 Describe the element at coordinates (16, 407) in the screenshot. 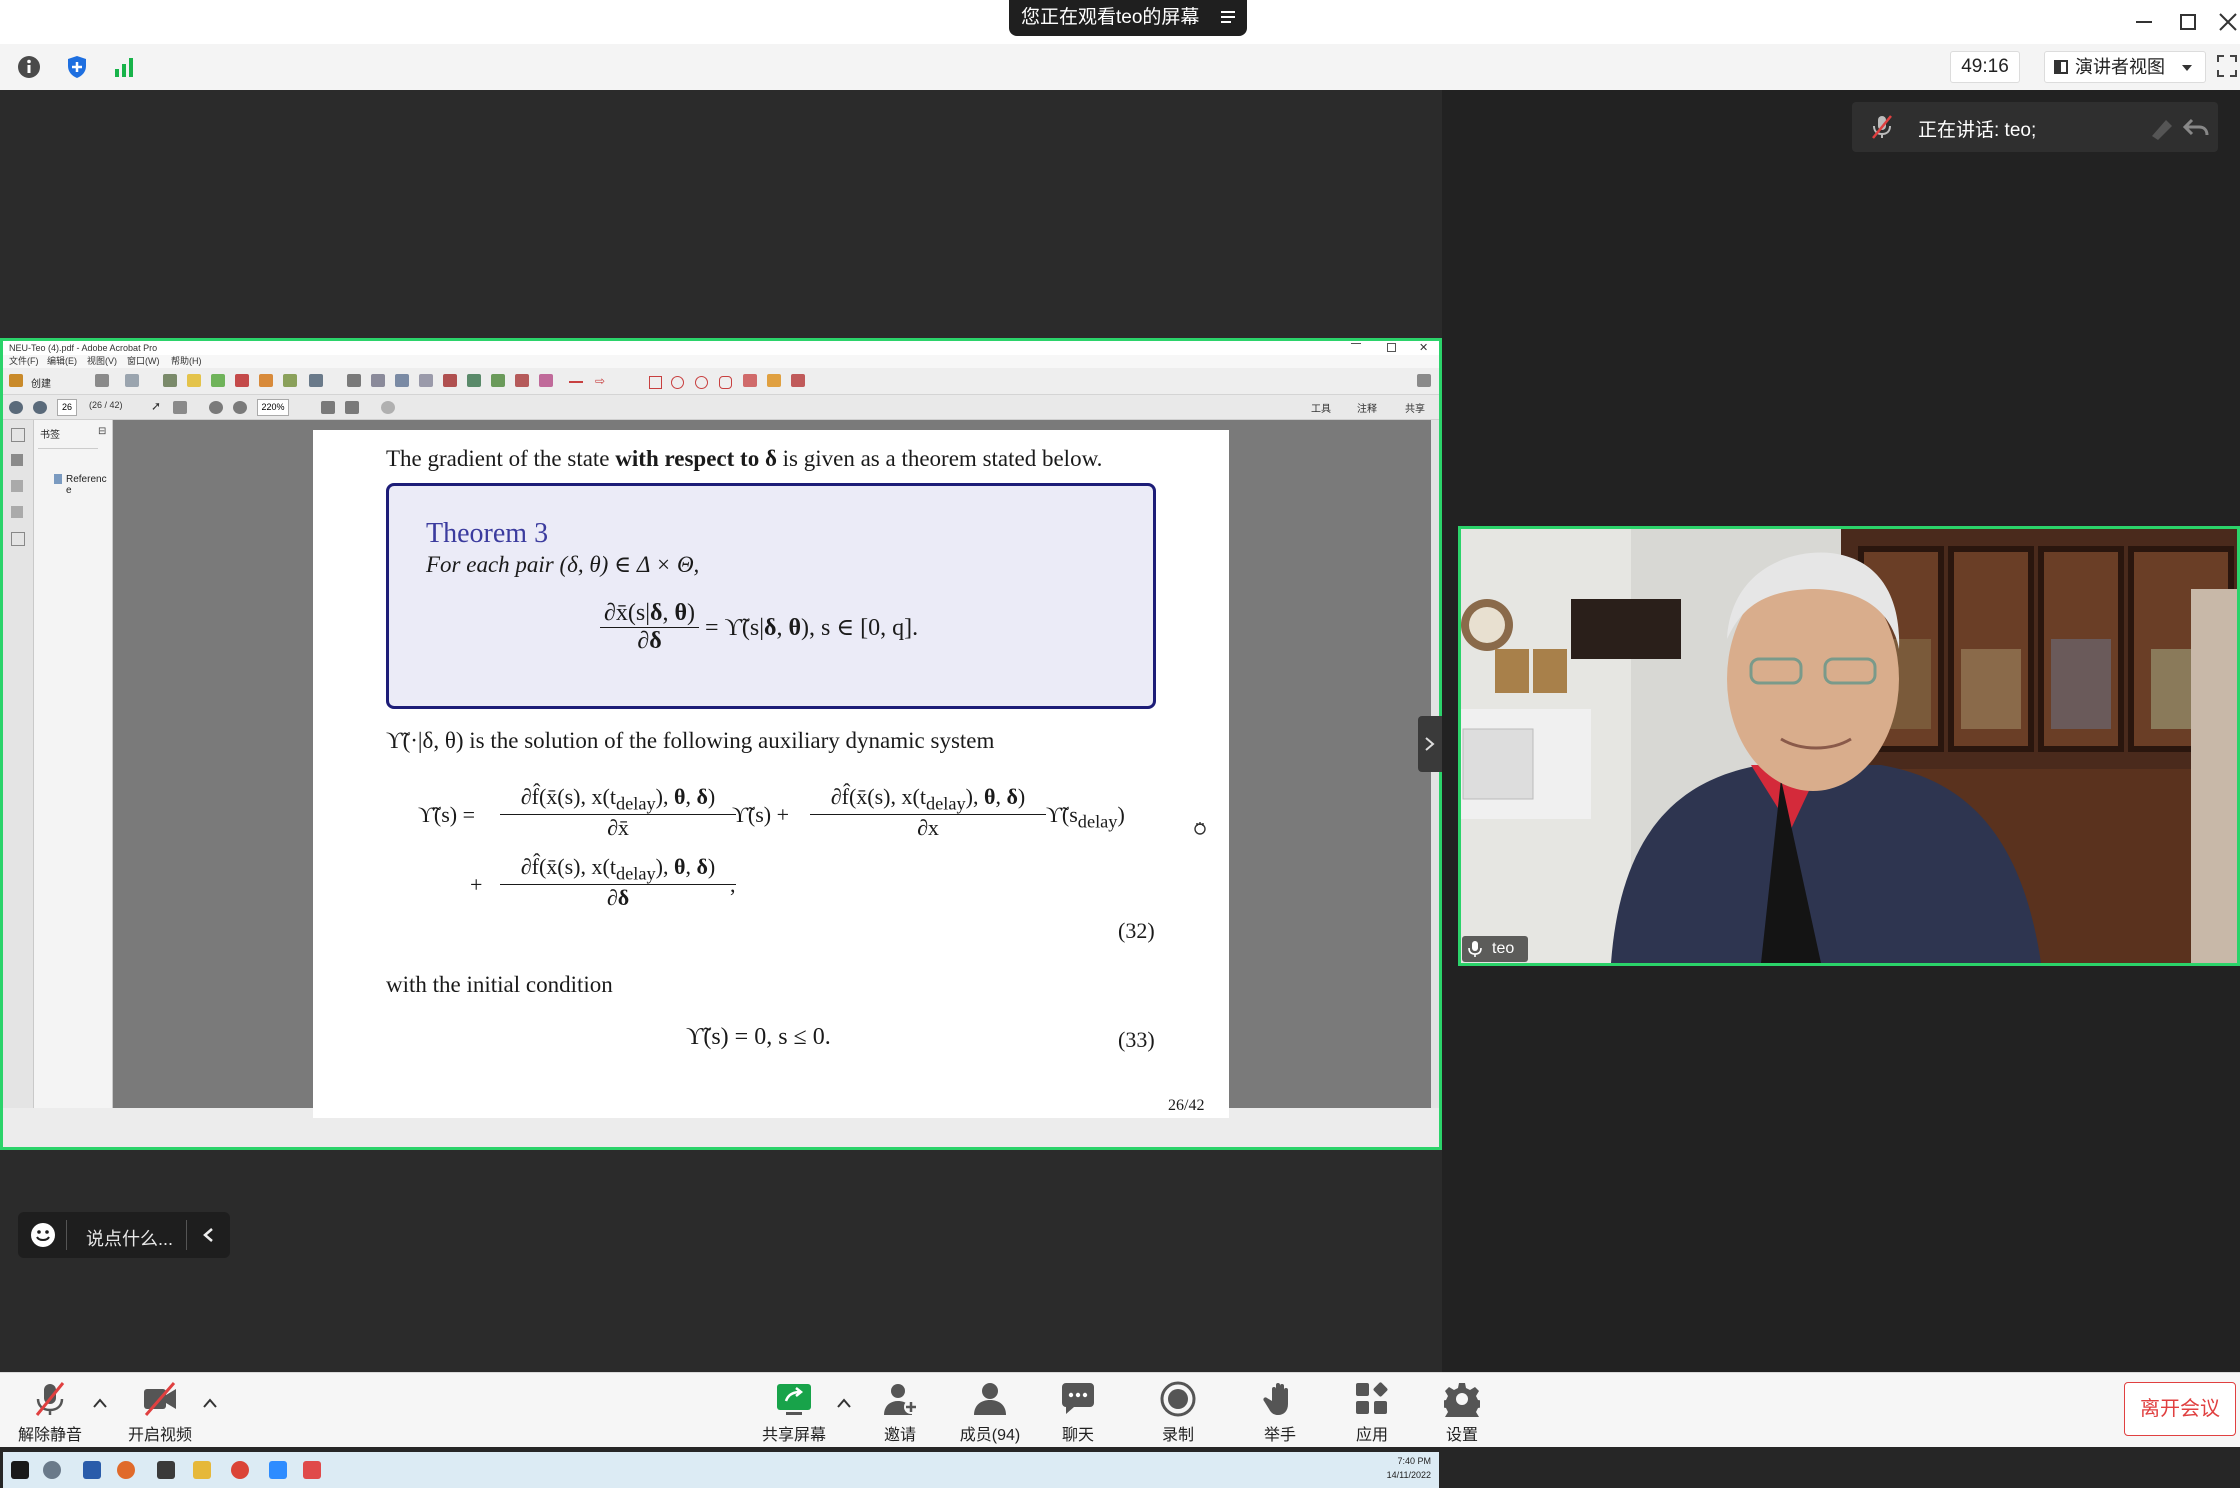

I see `page-up-icon` at that location.